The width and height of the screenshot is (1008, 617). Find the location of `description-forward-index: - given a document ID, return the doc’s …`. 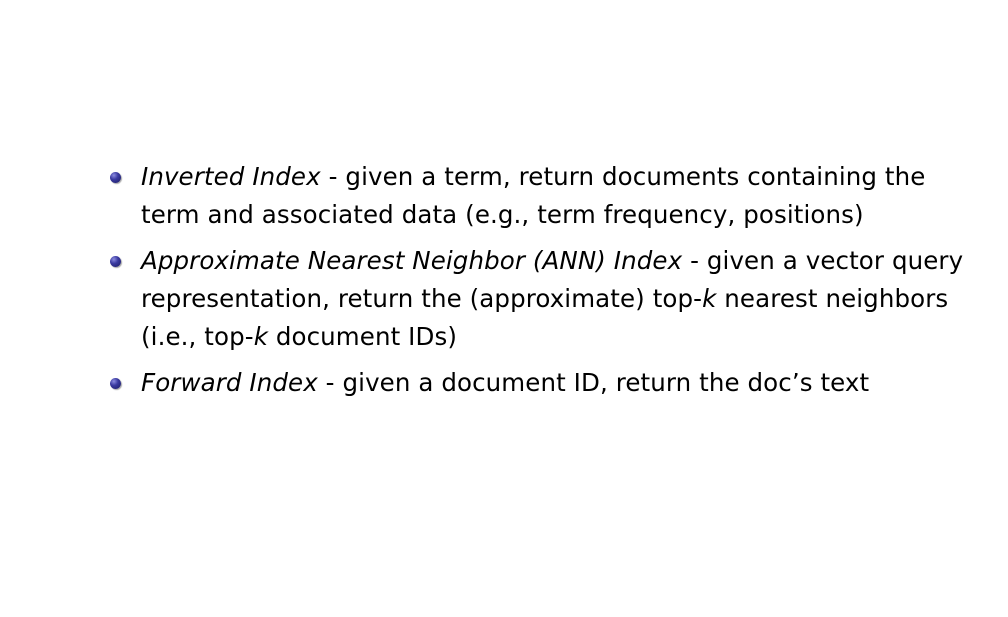

description-forward-index: - given a document ID, return the doc’s … is located at coordinates (593, 382).